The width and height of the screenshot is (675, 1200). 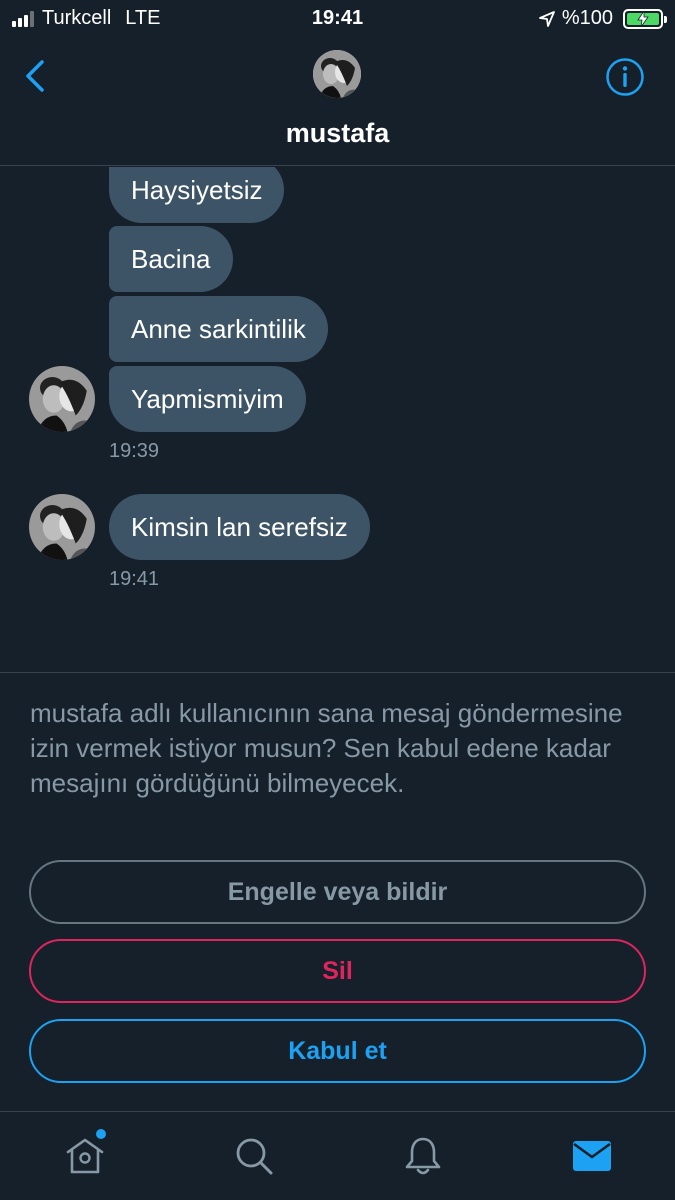 What do you see at coordinates (101, 1134) in the screenshot?
I see `notification-dot` at bounding box center [101, 1134].